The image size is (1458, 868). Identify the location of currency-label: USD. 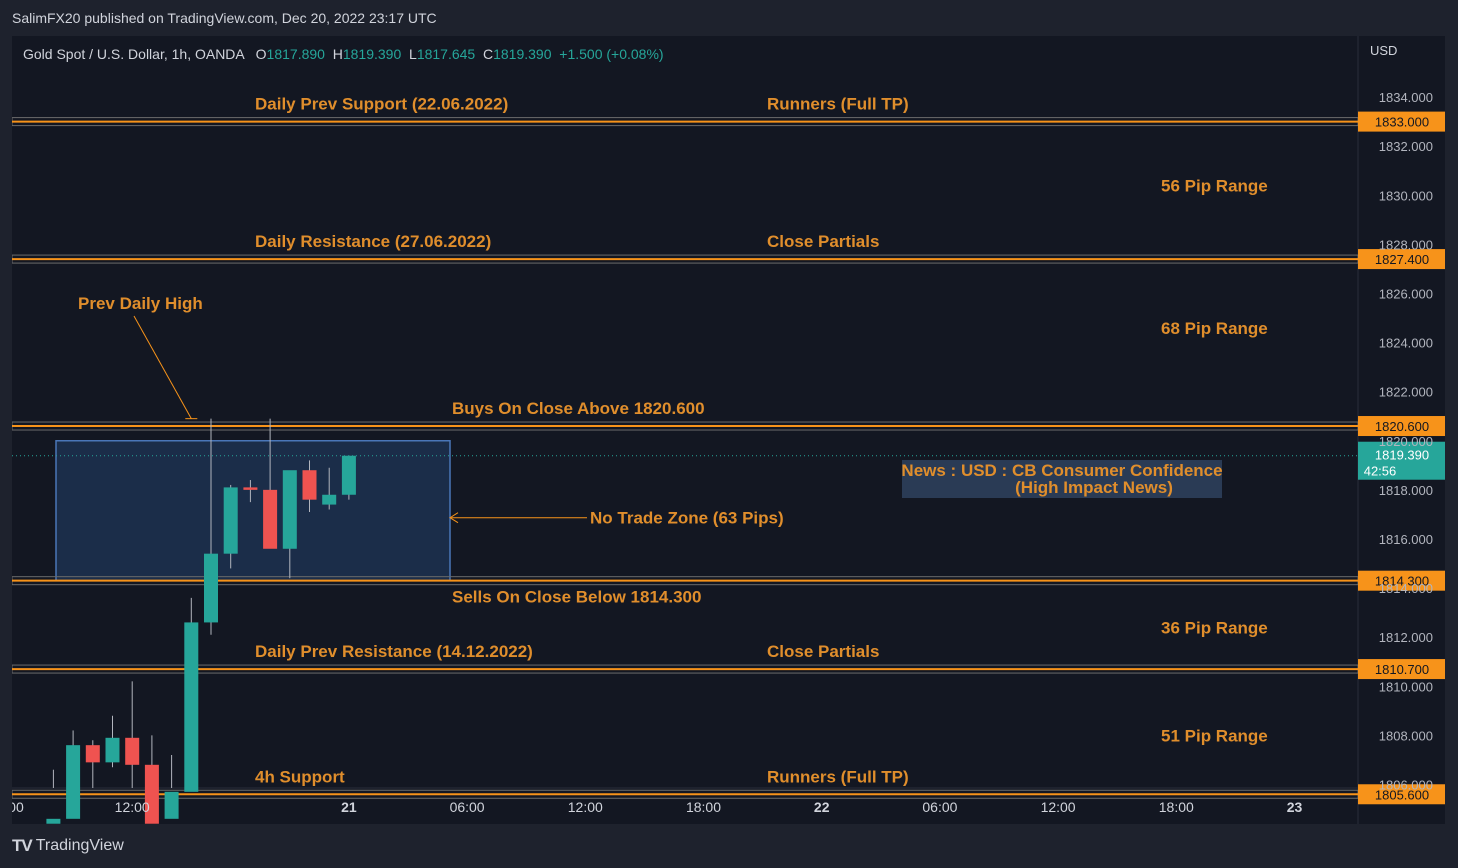
(1383, 50).